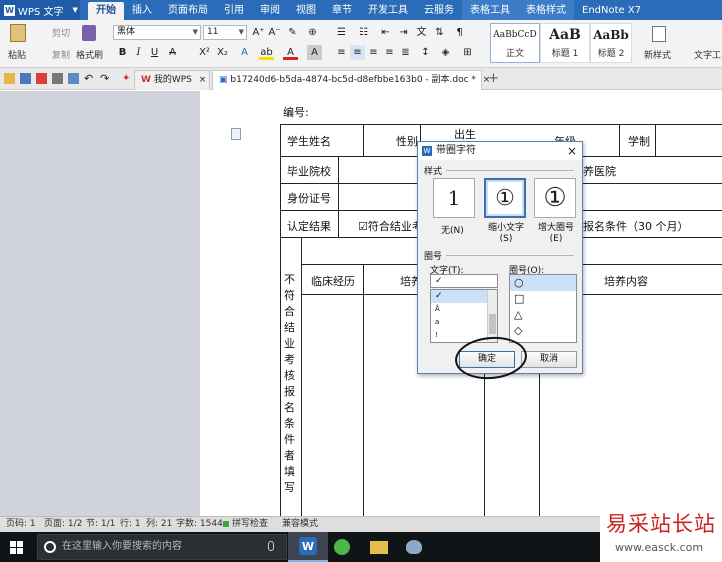 The image size is (722, 562). What do you see at coordinates (390, 226) in the screenshot?
I see `cell-checkbox-text: ☑符合结业考` at bounding box center [390, 226].